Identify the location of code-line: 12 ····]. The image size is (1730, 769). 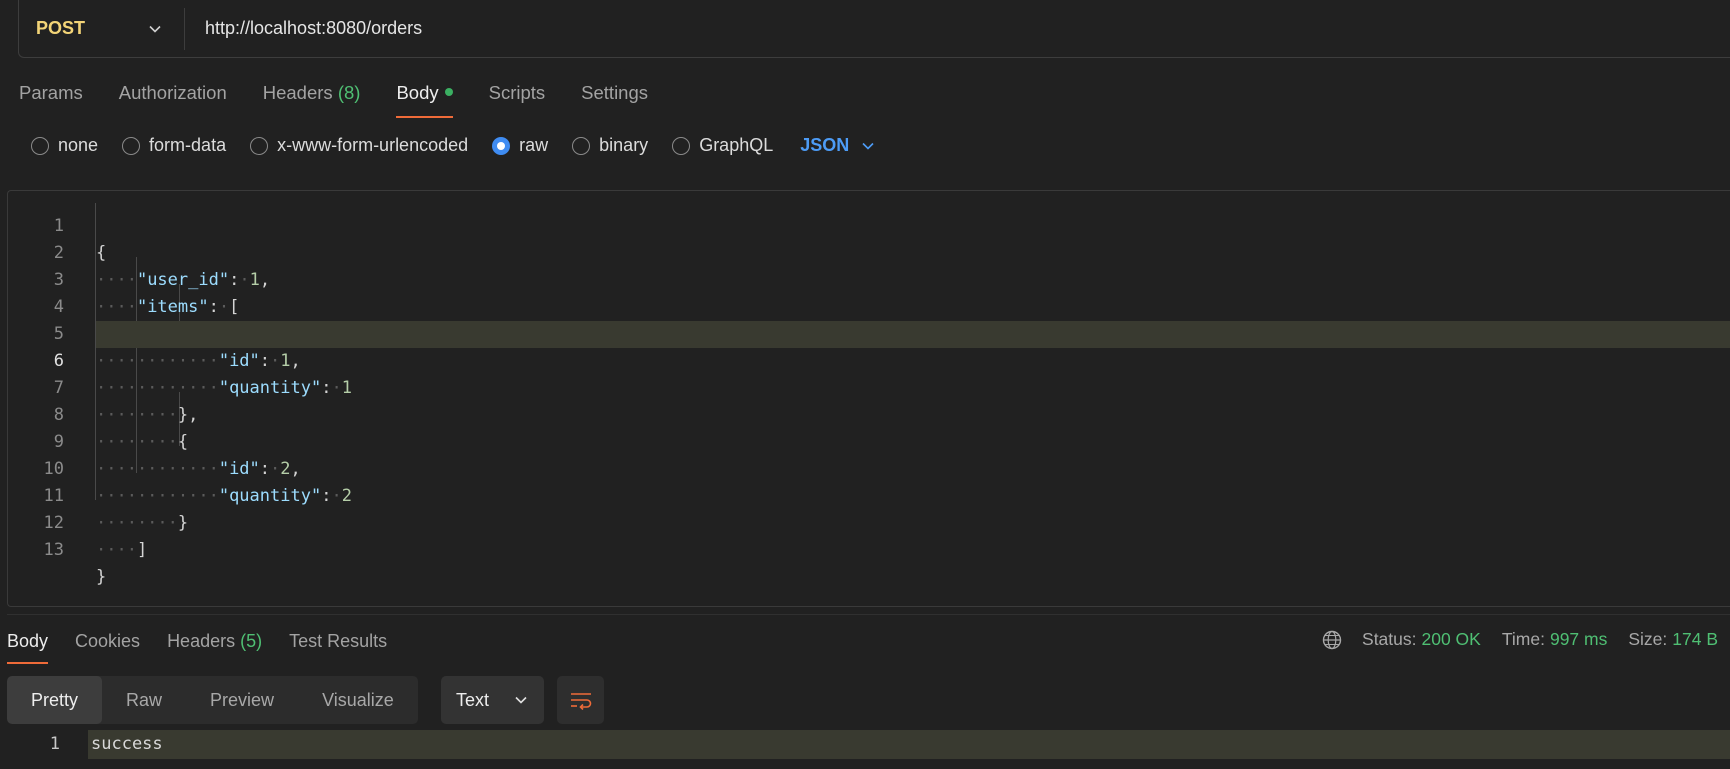
(95, 536).